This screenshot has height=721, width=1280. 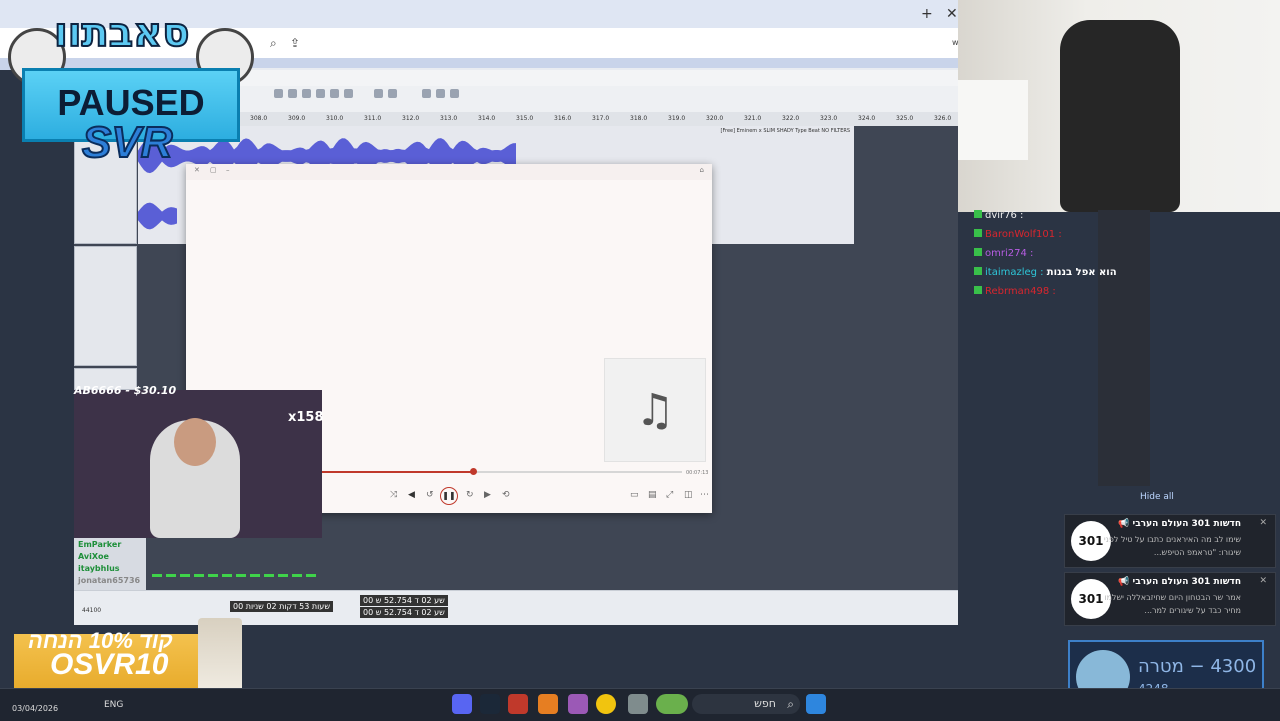 What do you see at coordinates (109, 580) in the screenshot?
I see `sub-name: jonatan65736` at bounding box center [109, 580].